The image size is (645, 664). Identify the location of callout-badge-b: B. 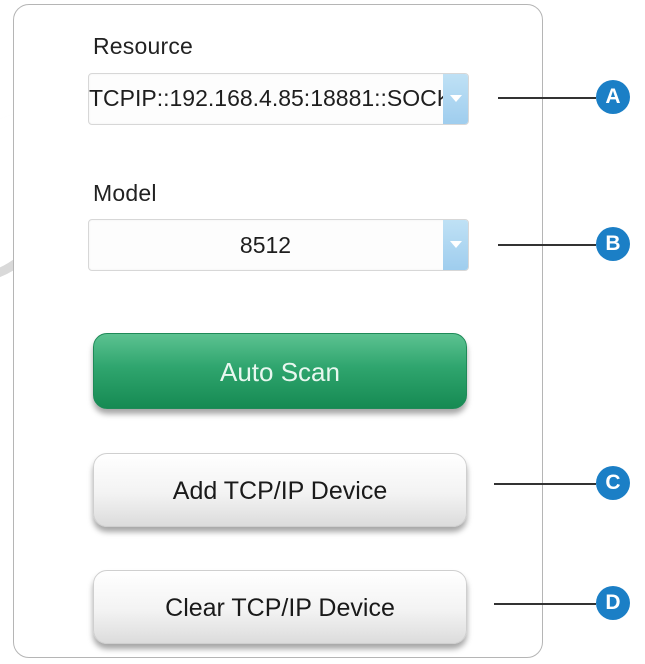
(613, 244).